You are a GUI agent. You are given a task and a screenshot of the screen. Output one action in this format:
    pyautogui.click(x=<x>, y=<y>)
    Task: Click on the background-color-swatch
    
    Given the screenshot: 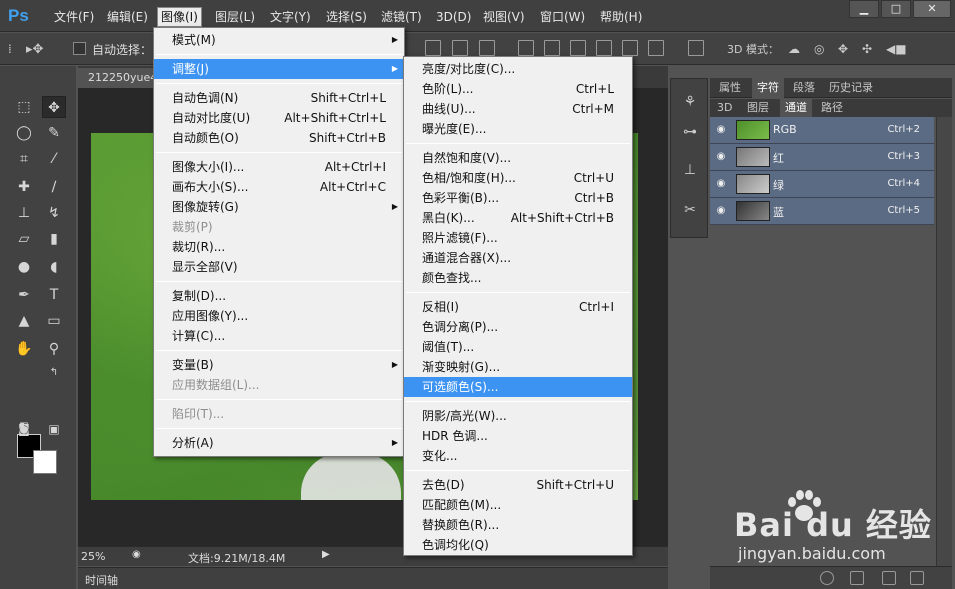 What is the action you would take?
    pyautogui.click(x=45, y=462)
    